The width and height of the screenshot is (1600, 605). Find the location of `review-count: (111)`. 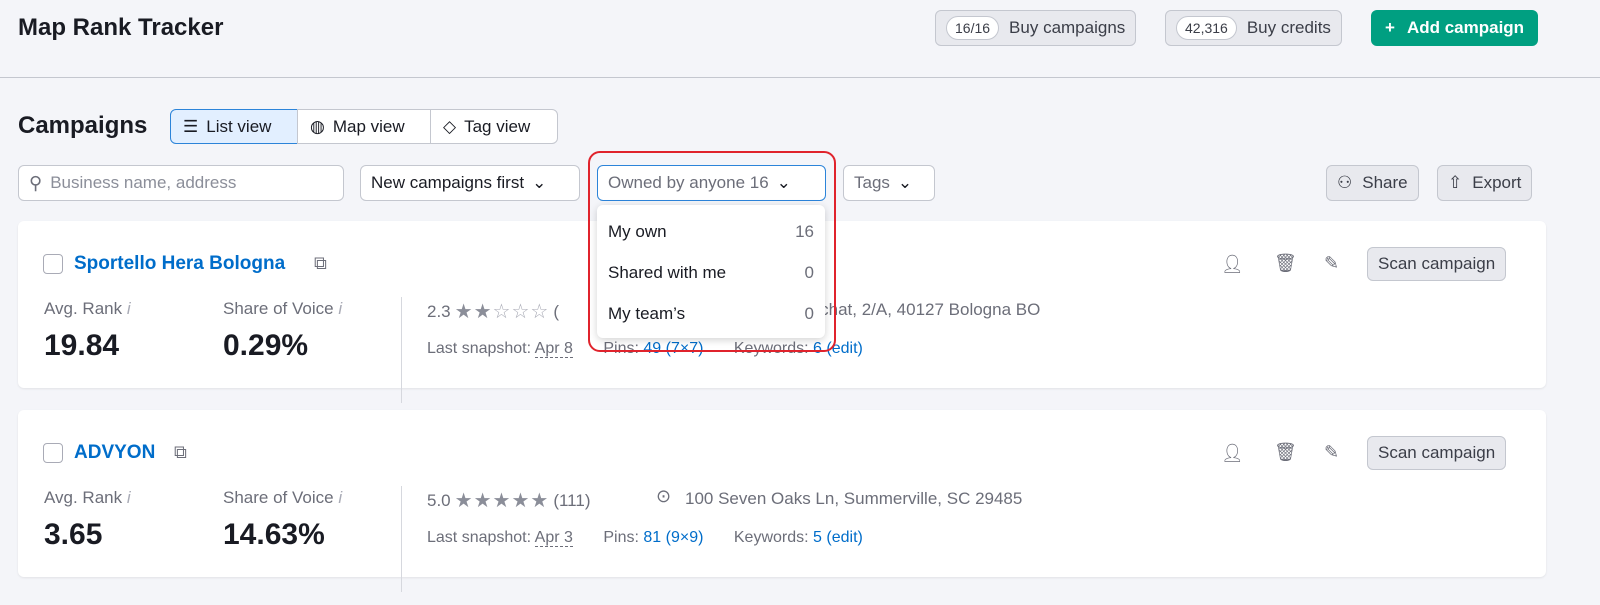

review-count: (111) is located at coordinates (572, 500).